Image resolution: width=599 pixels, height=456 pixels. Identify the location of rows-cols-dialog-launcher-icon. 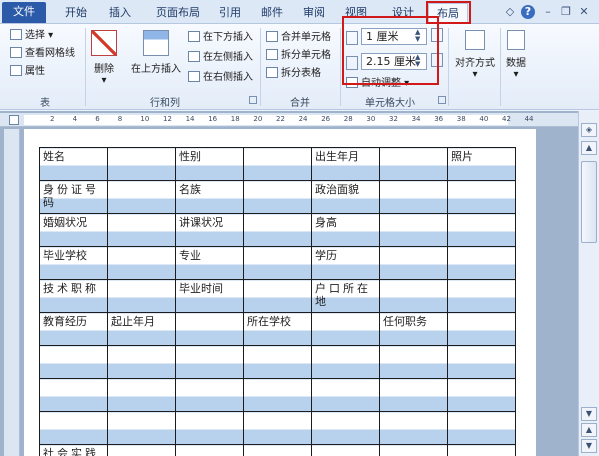
(253, 100).